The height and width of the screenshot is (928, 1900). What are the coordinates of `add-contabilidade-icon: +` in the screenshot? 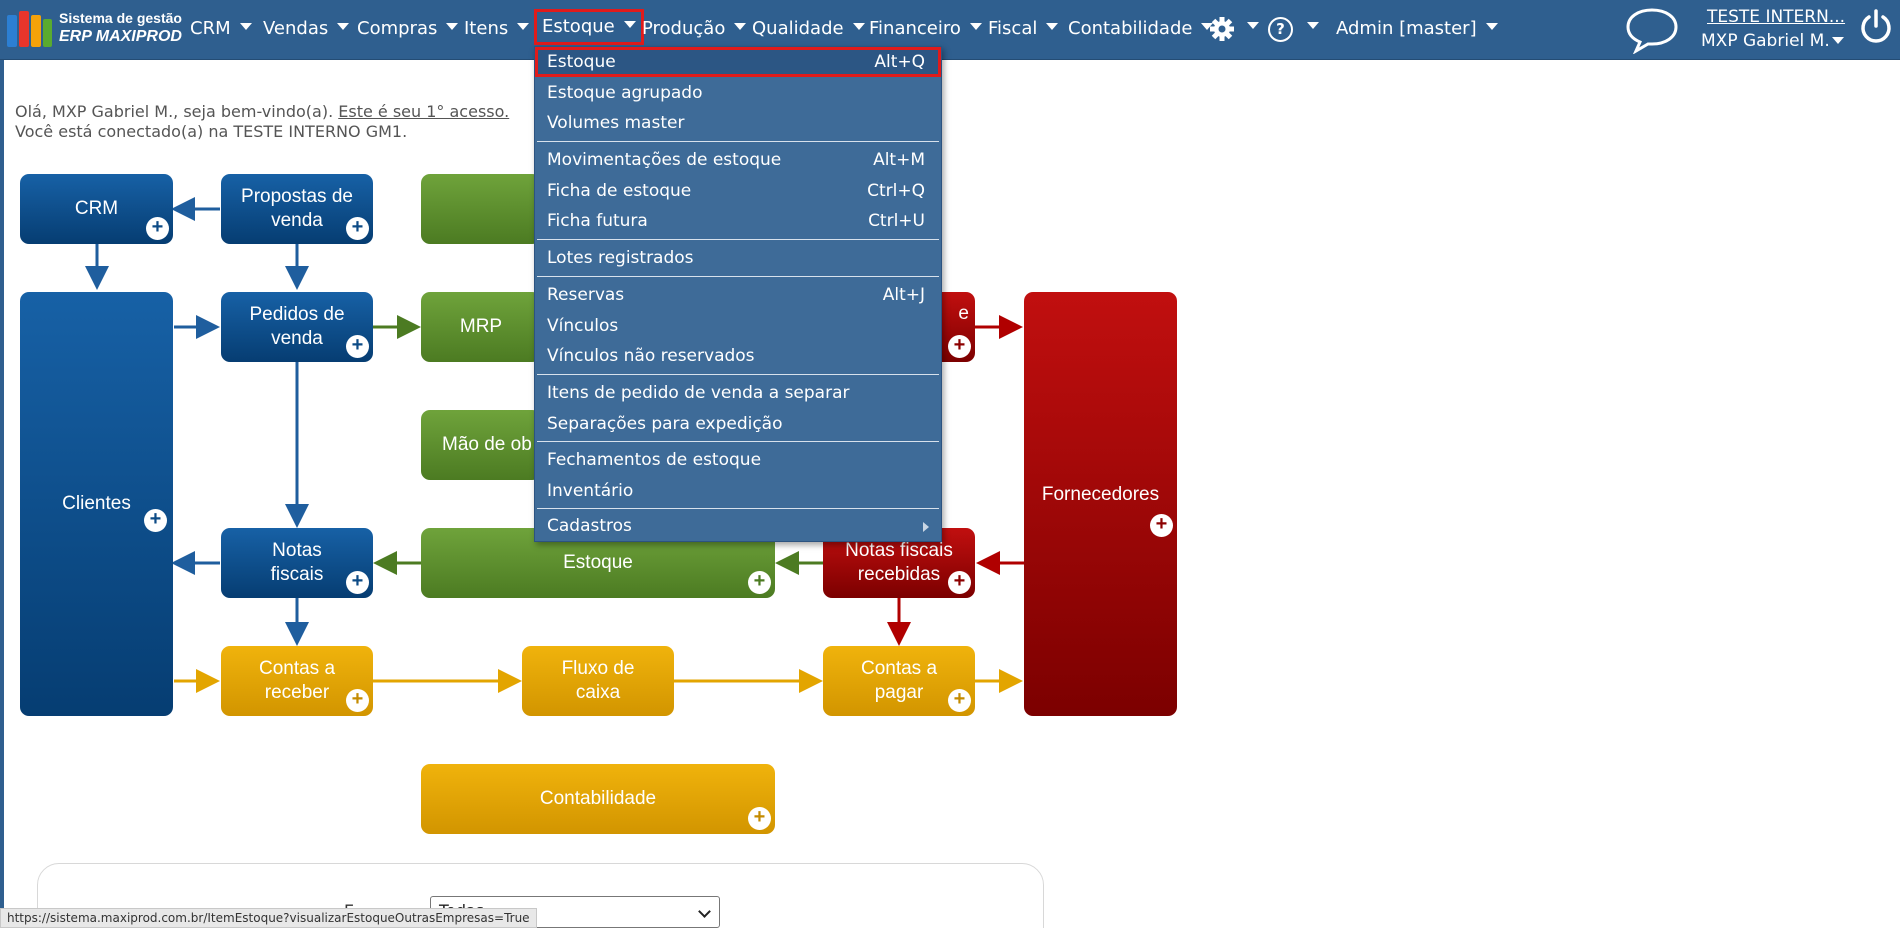 It's located at (759, 818).